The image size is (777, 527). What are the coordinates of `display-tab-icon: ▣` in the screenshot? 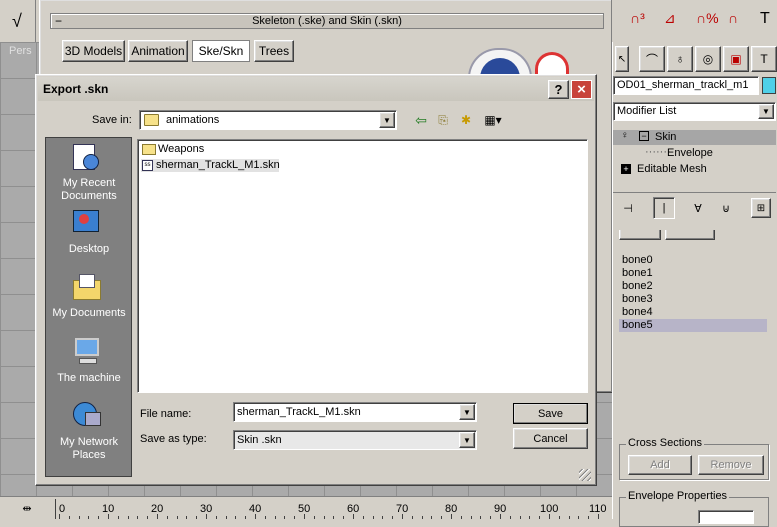 It's located at (736, 59).